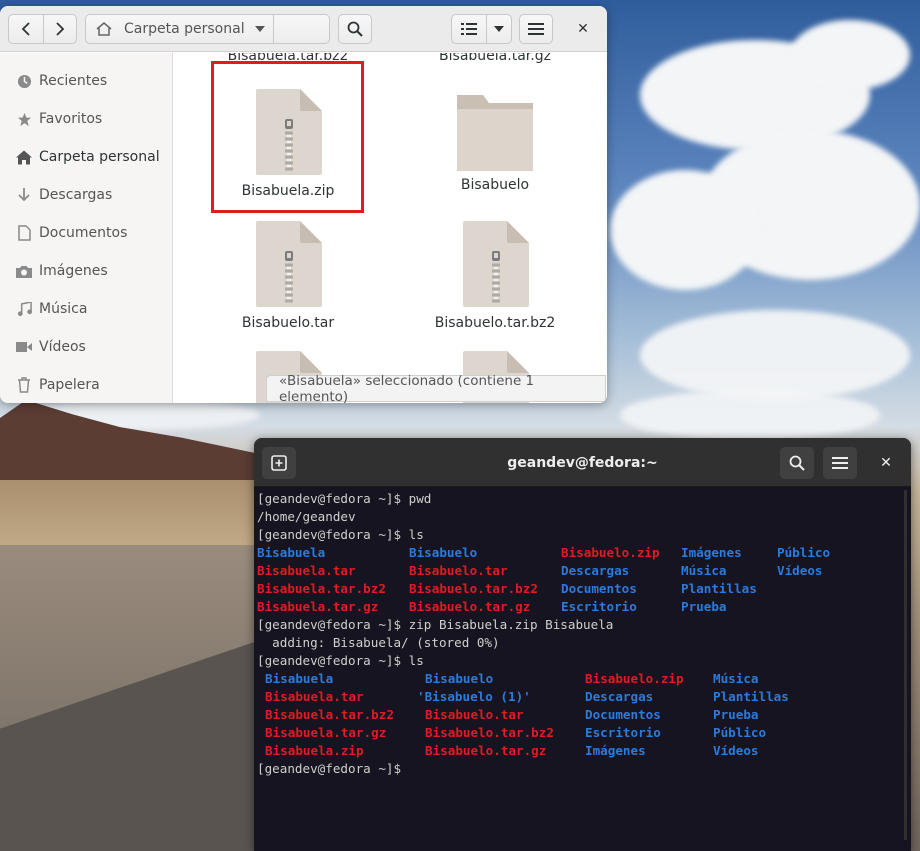 The height and width of the screenshot is (851, 920). Describe the element at coordinates (69, 385) in the screenshot. I see `sidebar-item-label: Papelera` at that location.